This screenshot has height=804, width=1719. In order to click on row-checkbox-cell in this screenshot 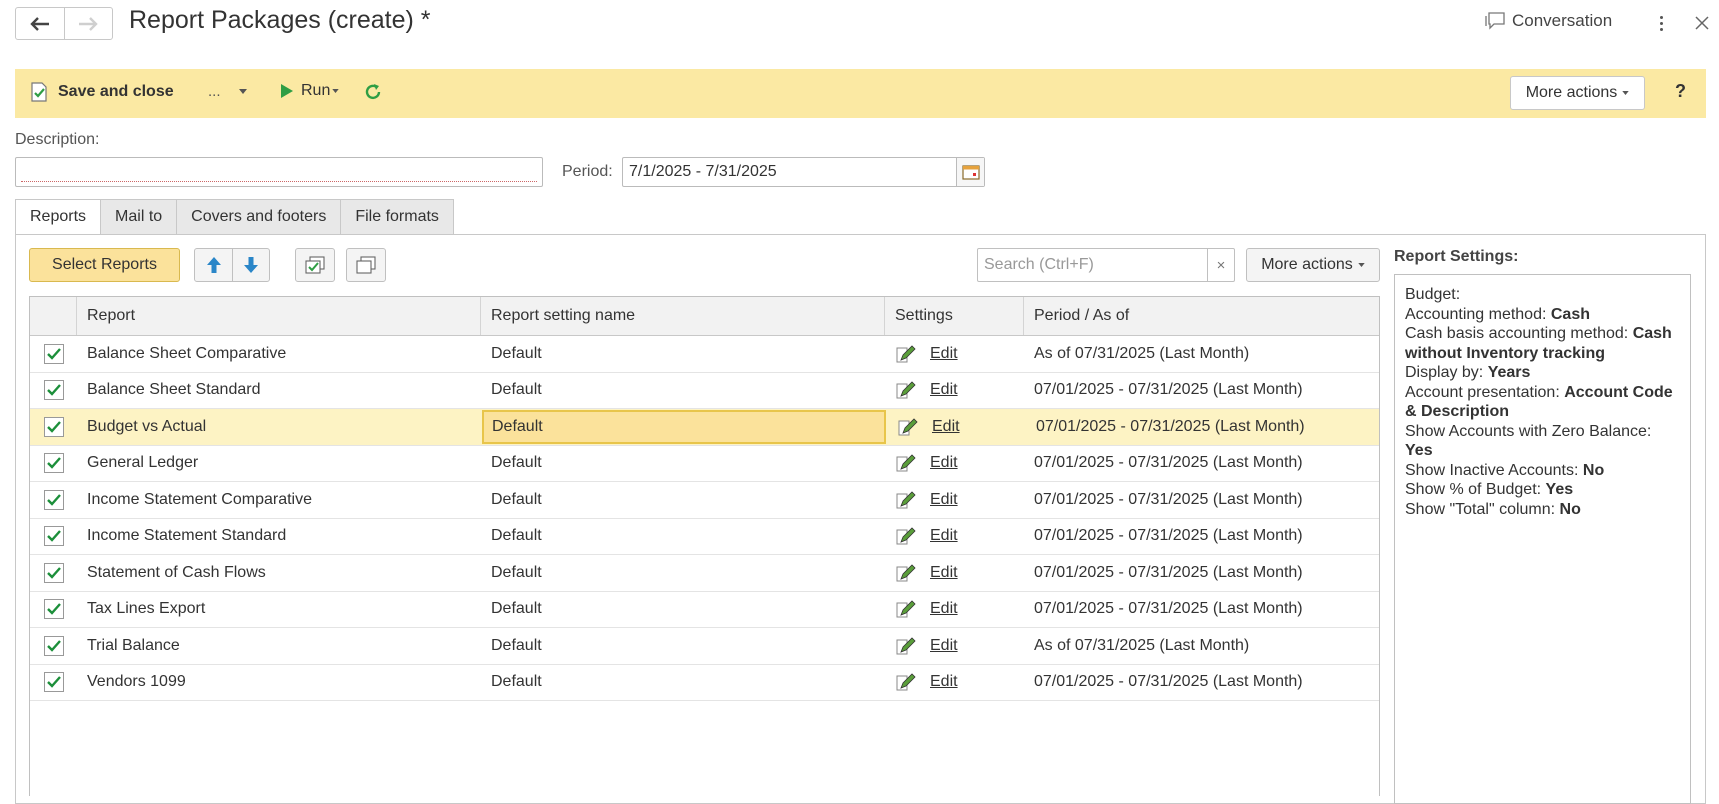, I will do `click(53, 573)`.